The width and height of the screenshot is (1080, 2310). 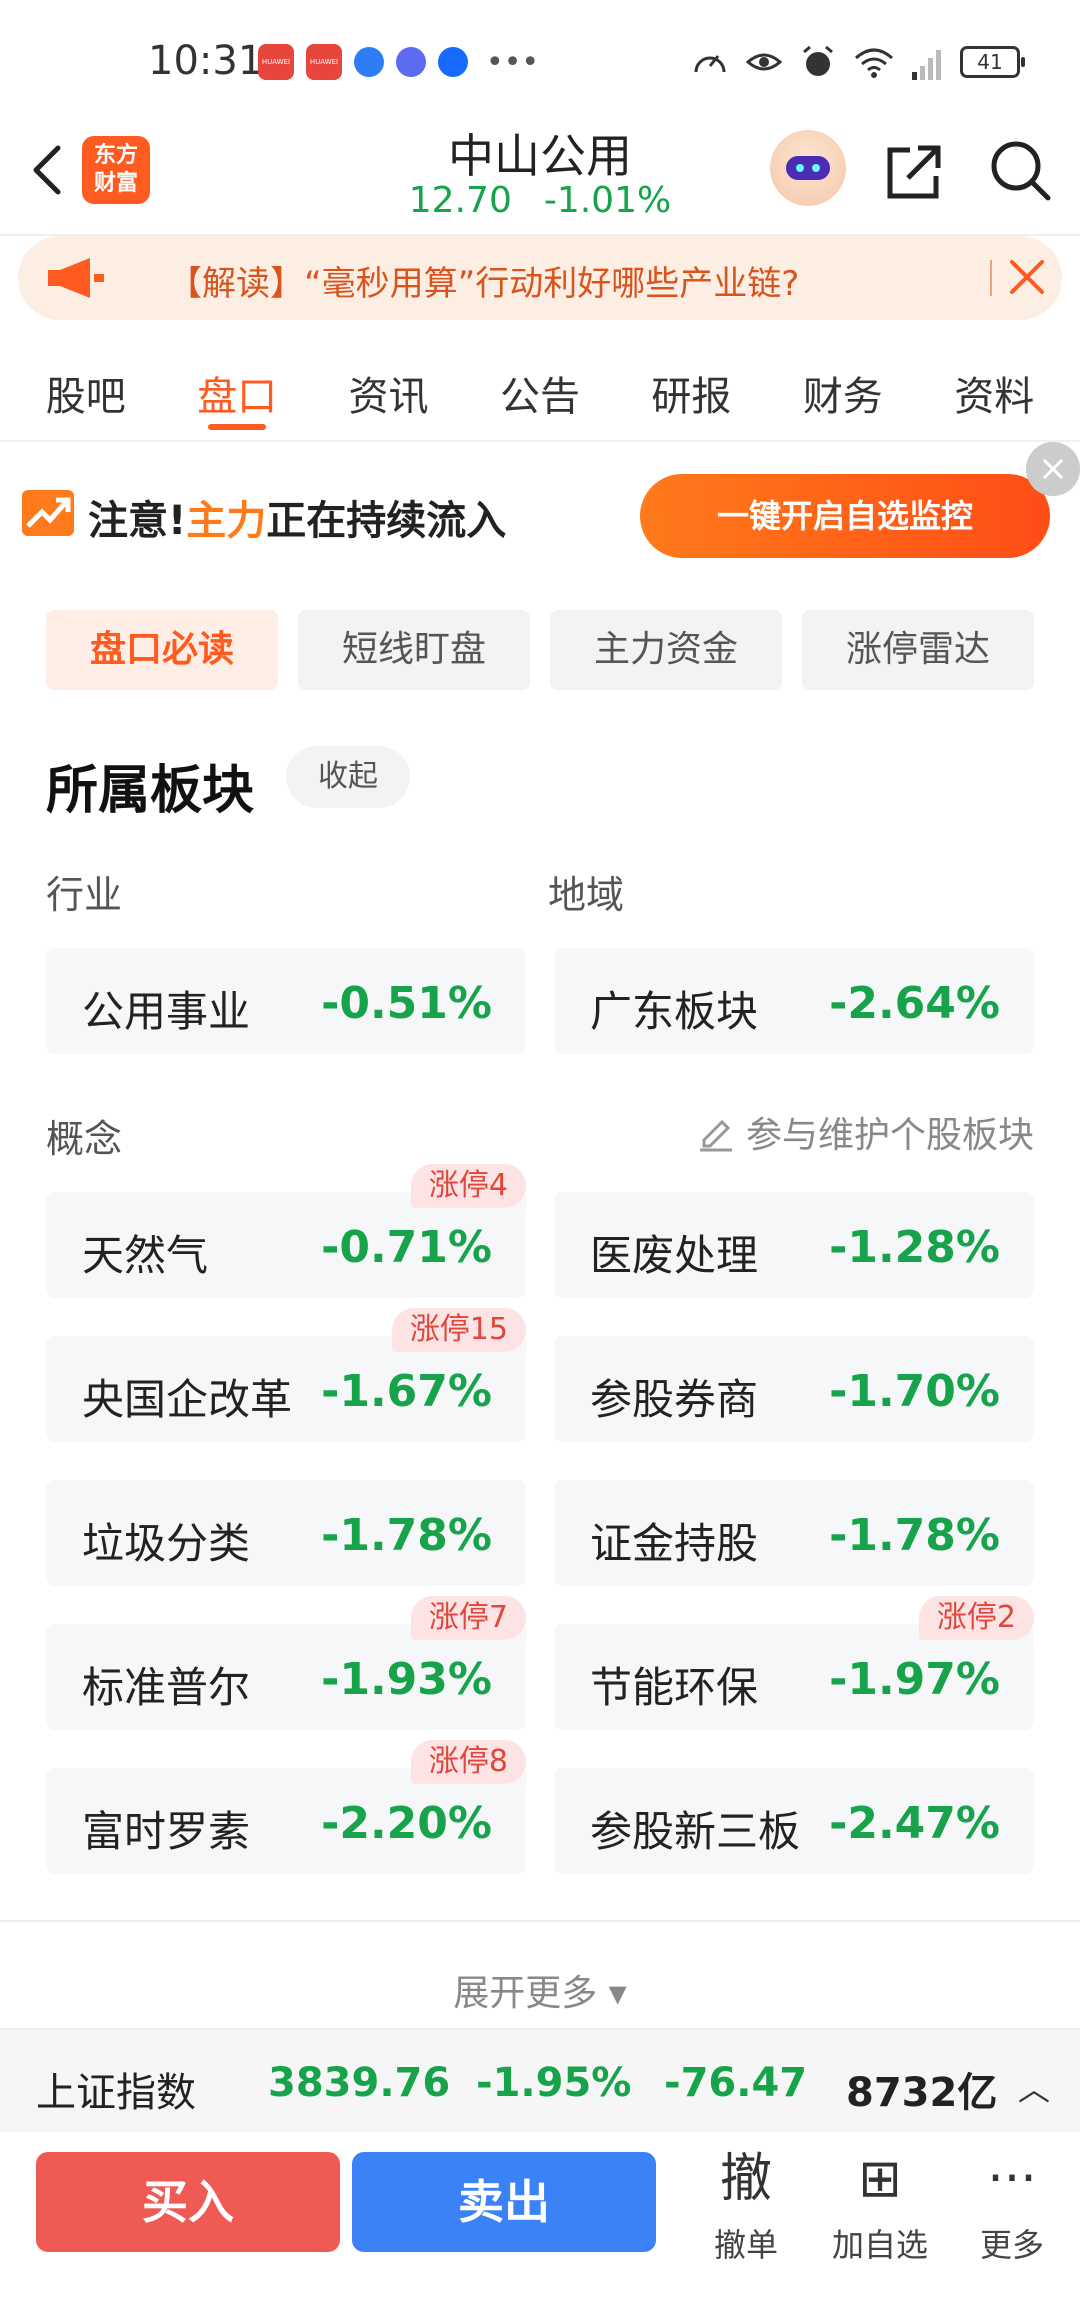 I want to click on stock-tabs: 股吧 盘口 资讯 公告 研报 财务 资料, so click(x=540, y=389).